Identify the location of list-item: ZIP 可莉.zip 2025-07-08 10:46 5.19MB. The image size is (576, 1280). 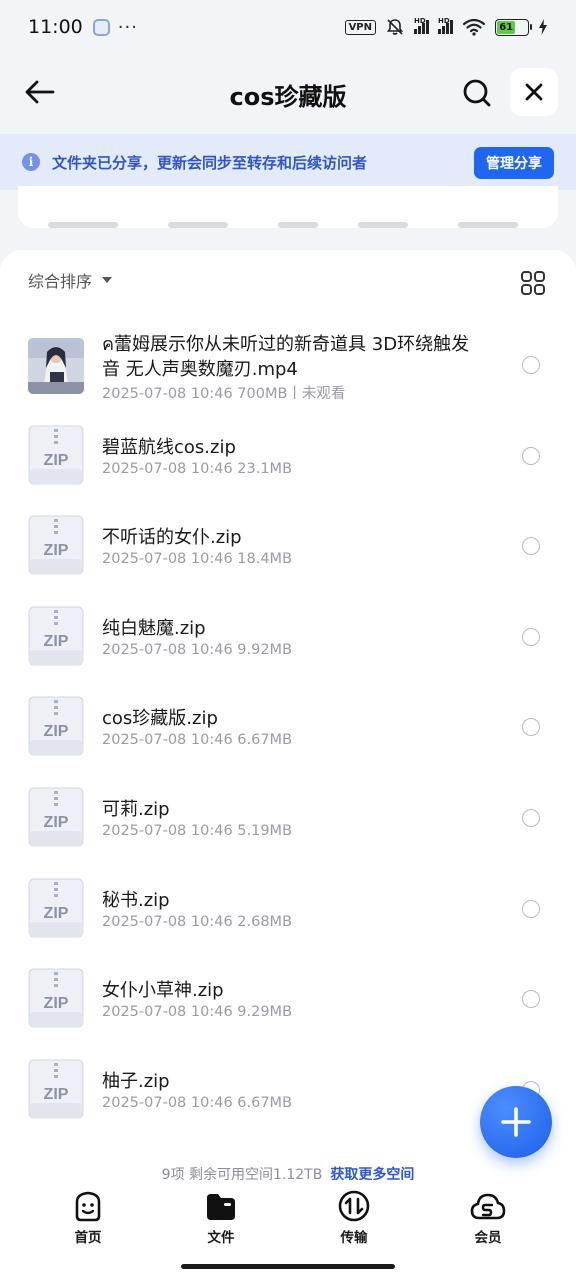
(288, 818).